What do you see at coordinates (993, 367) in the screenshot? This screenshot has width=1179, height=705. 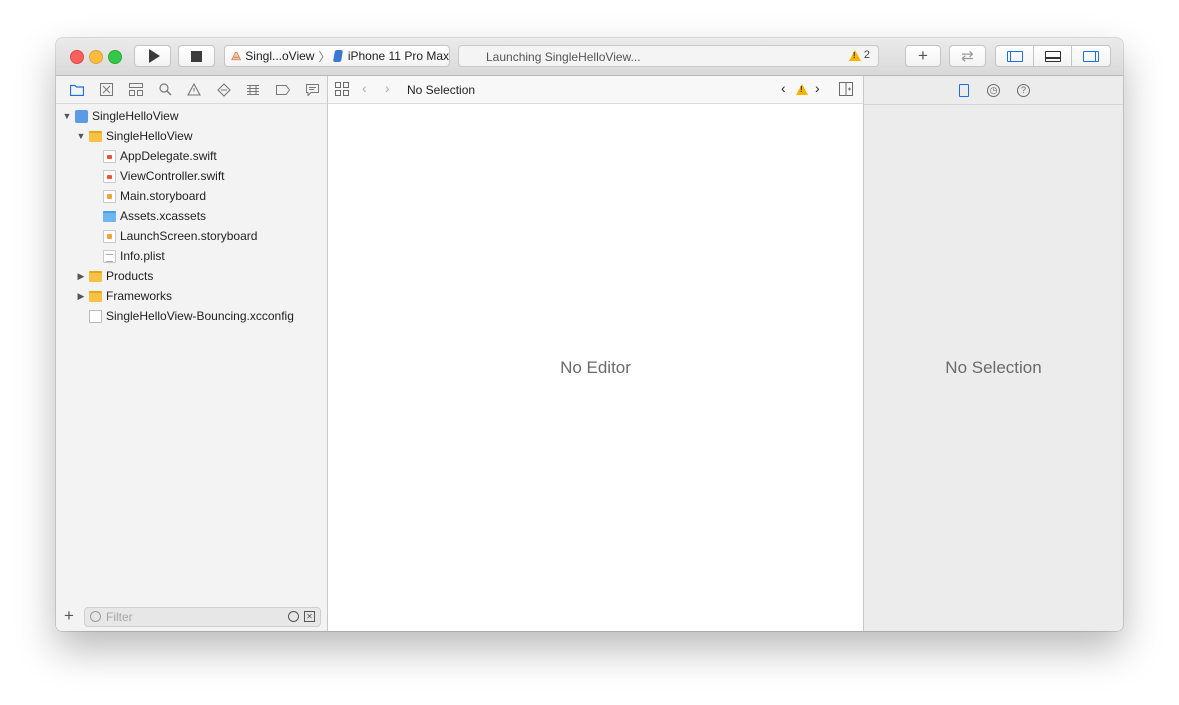 I see `no-selection-label: No Selection` at bounding box center [993, 367].